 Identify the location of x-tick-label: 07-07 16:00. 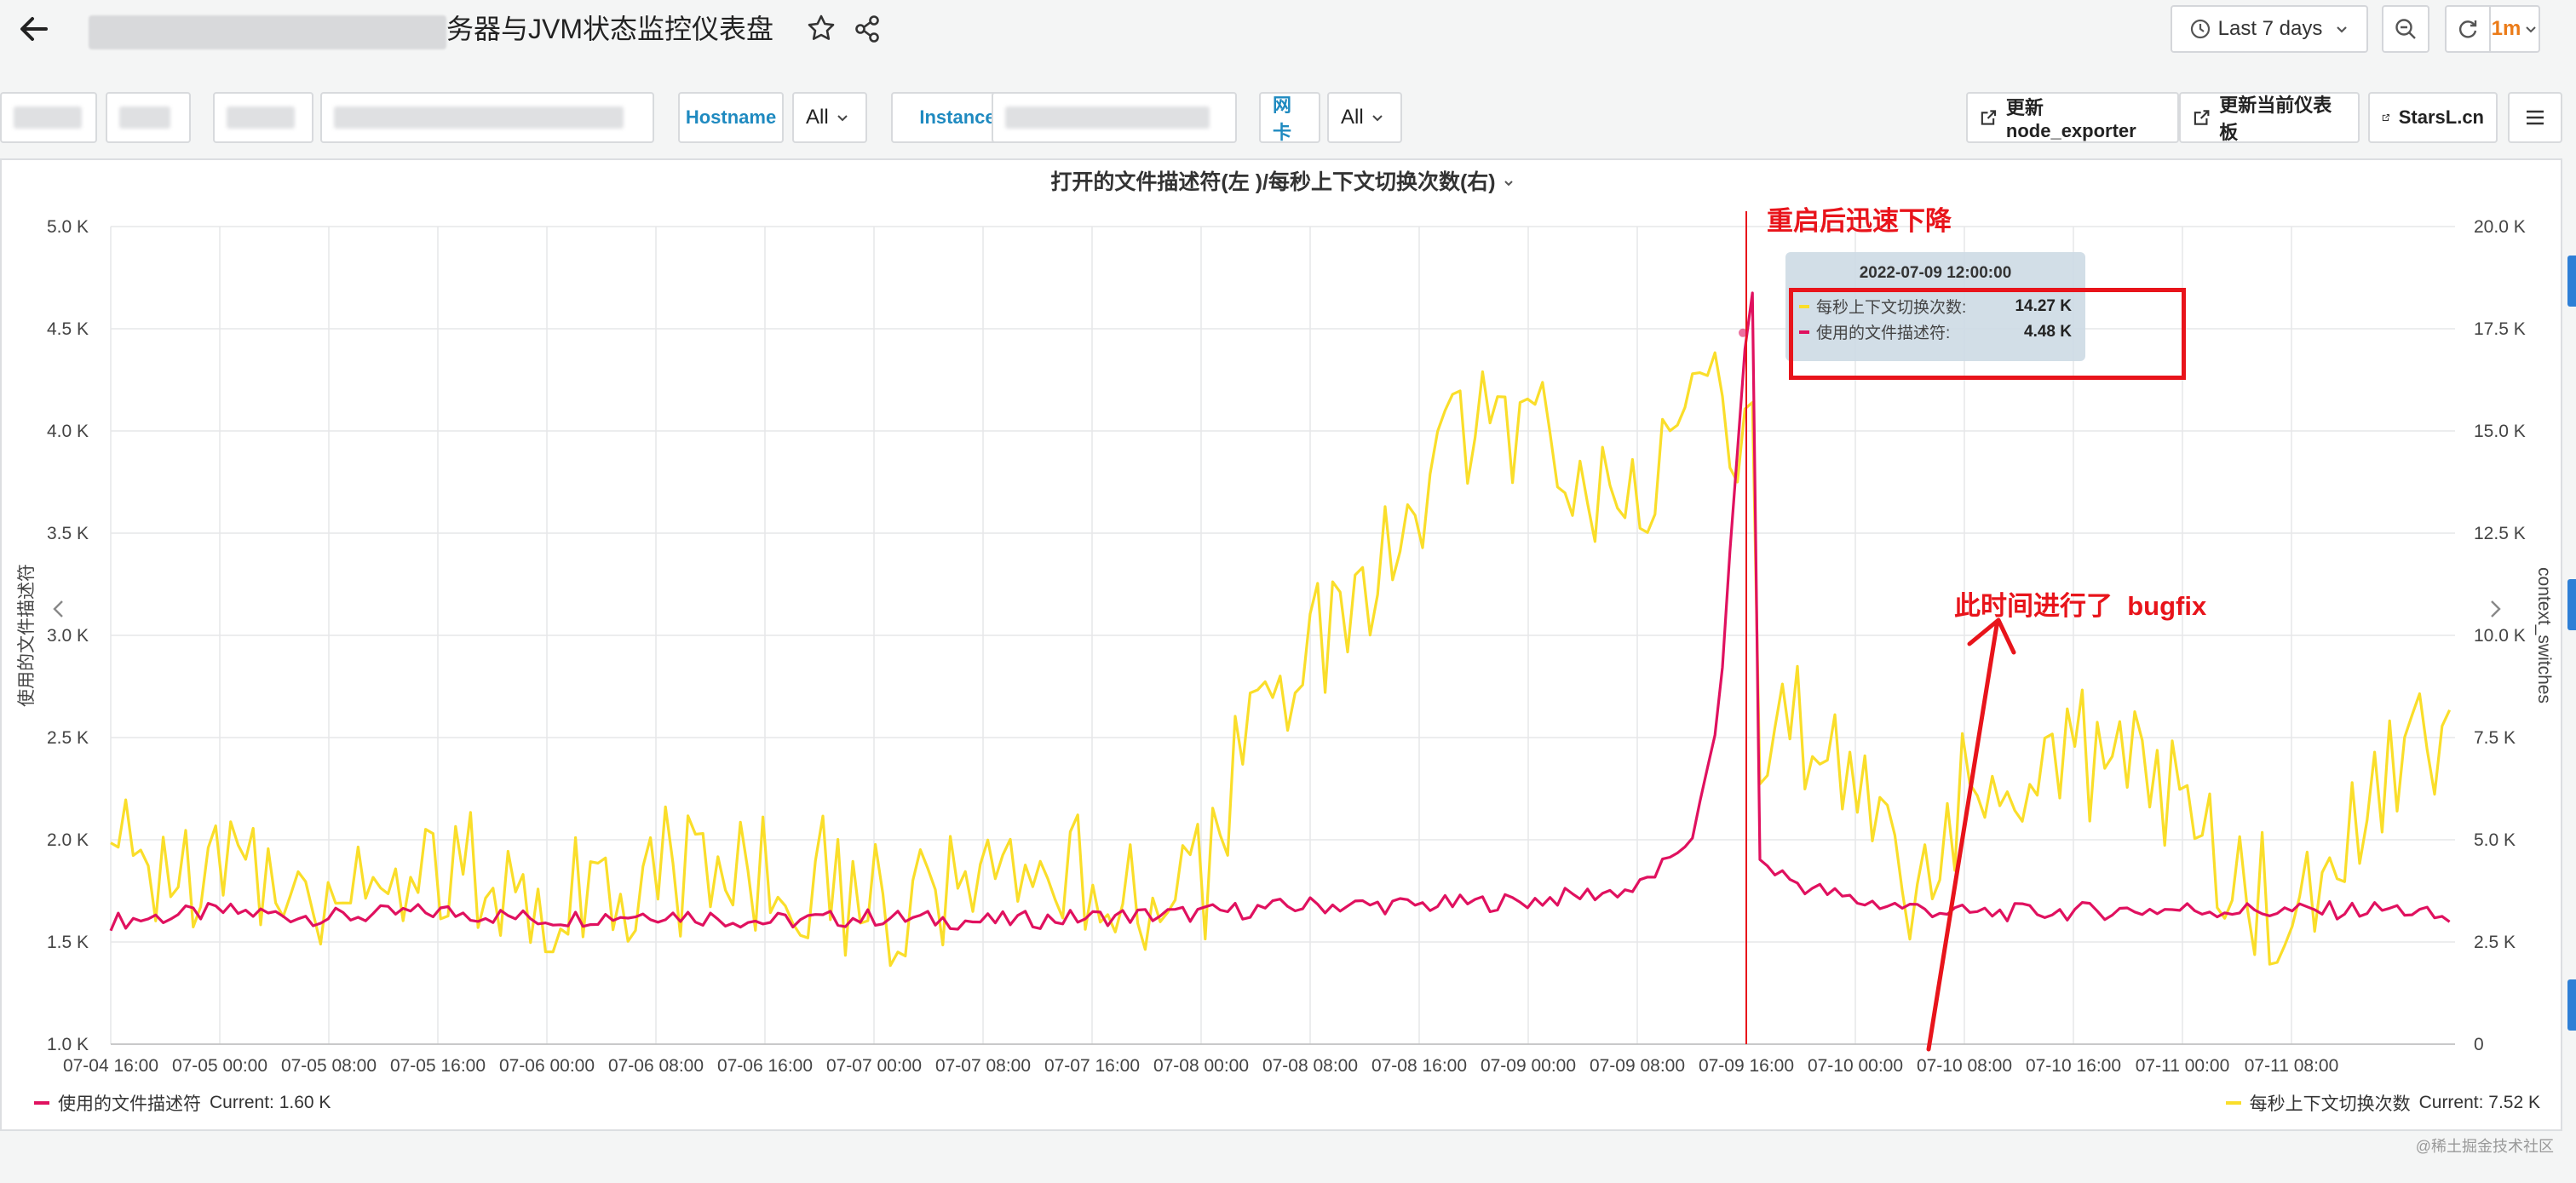
(1092, 1066).